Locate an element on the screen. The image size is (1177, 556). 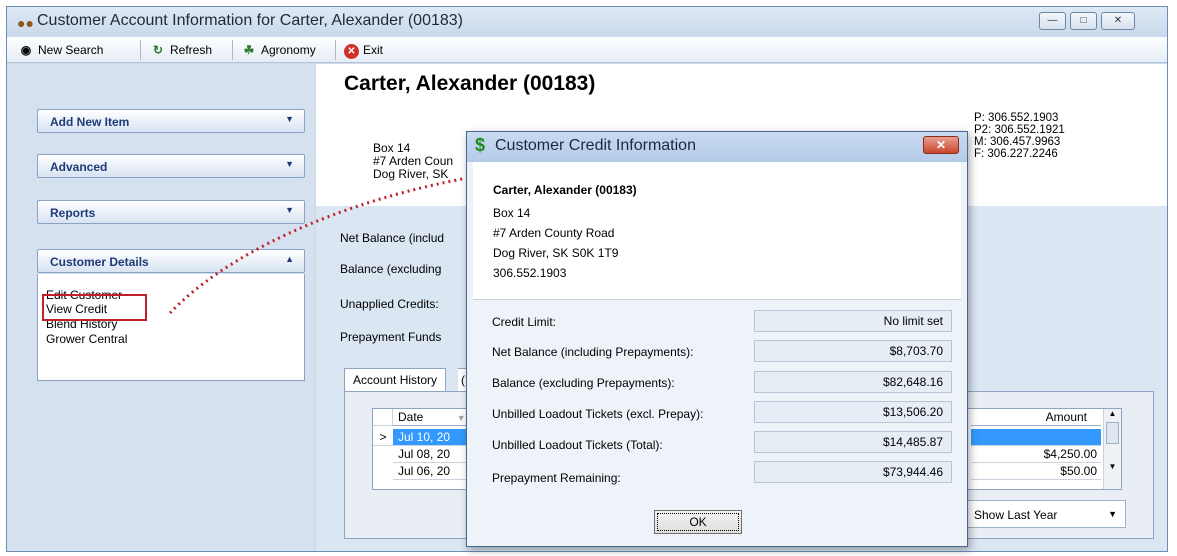
ok-button: OK is located at coordinates (698, 522).